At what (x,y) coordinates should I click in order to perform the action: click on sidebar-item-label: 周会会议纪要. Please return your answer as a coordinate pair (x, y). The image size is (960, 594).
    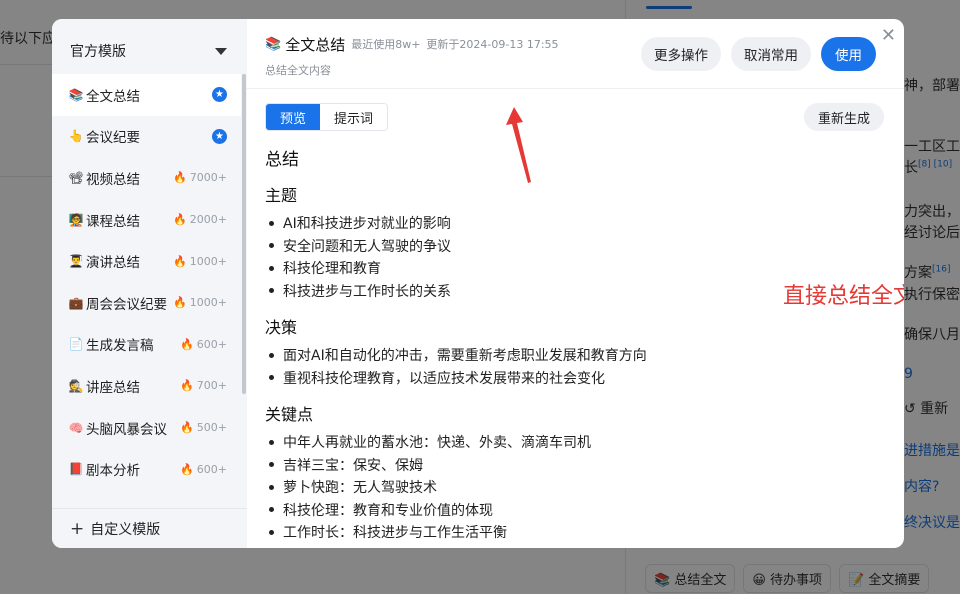
    Looking at the image, I should click on (126, 304).